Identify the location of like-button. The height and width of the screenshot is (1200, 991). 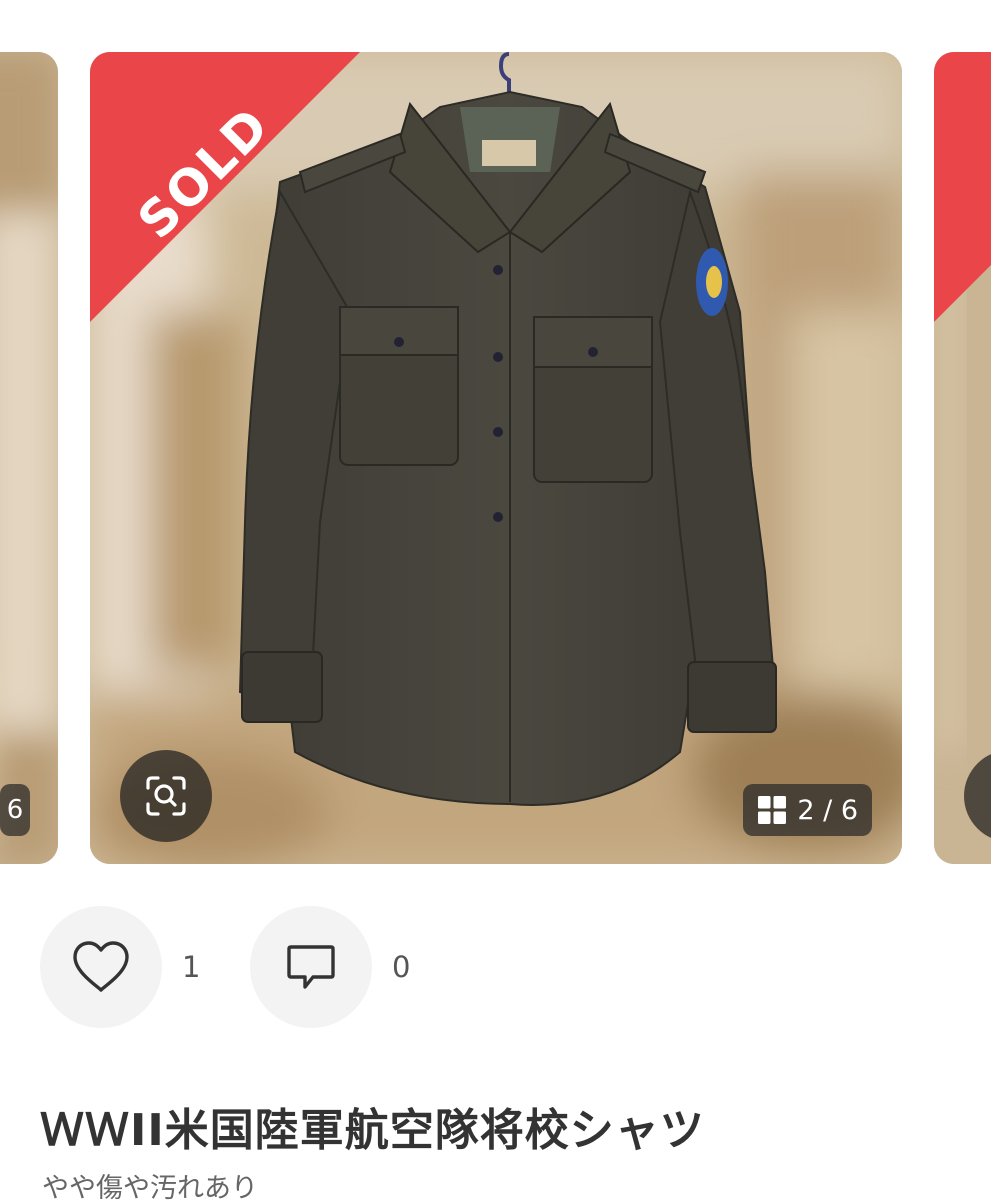
(101, 967).